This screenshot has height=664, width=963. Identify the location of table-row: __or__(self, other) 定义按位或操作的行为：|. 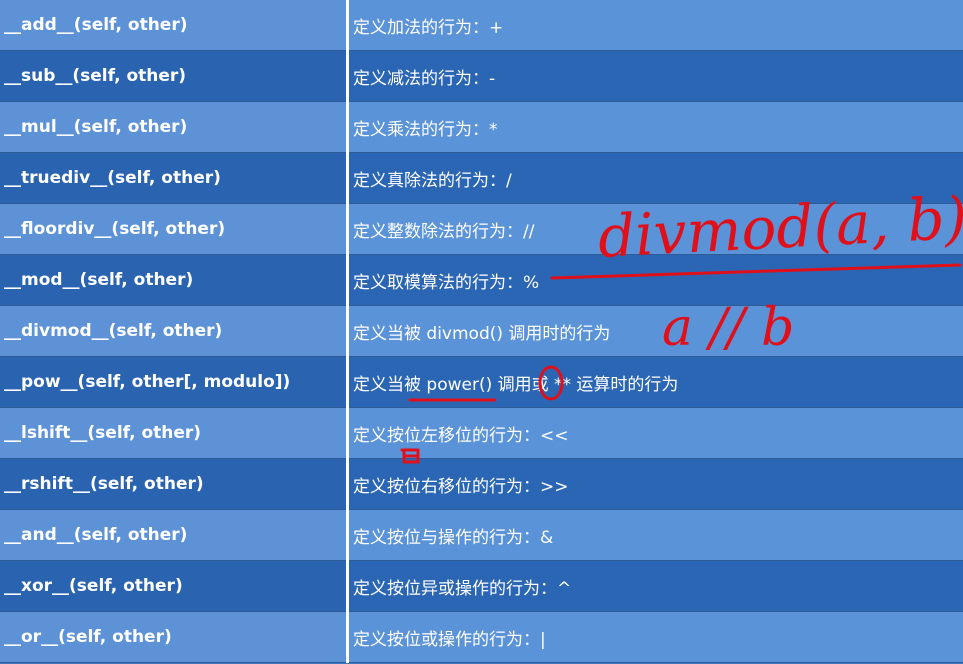
(481, 637).